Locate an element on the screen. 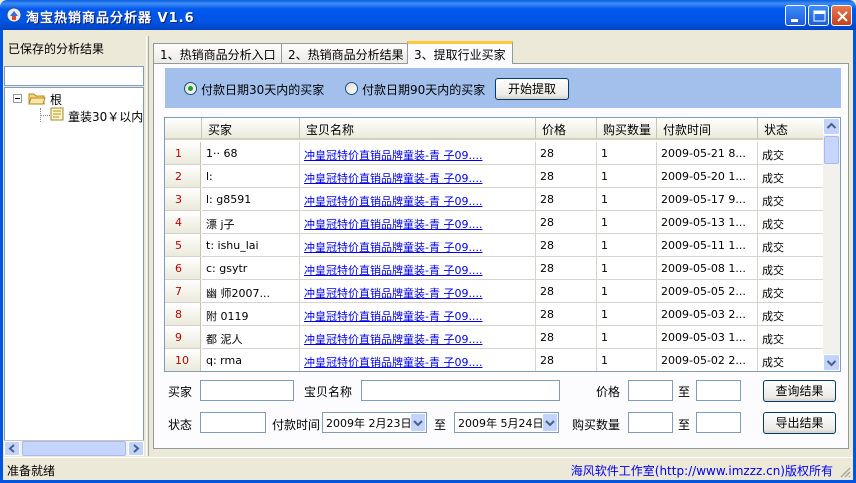 The width and height of the screenshot is (856, 483). radio-30-days is located at coordinates (190, 88).